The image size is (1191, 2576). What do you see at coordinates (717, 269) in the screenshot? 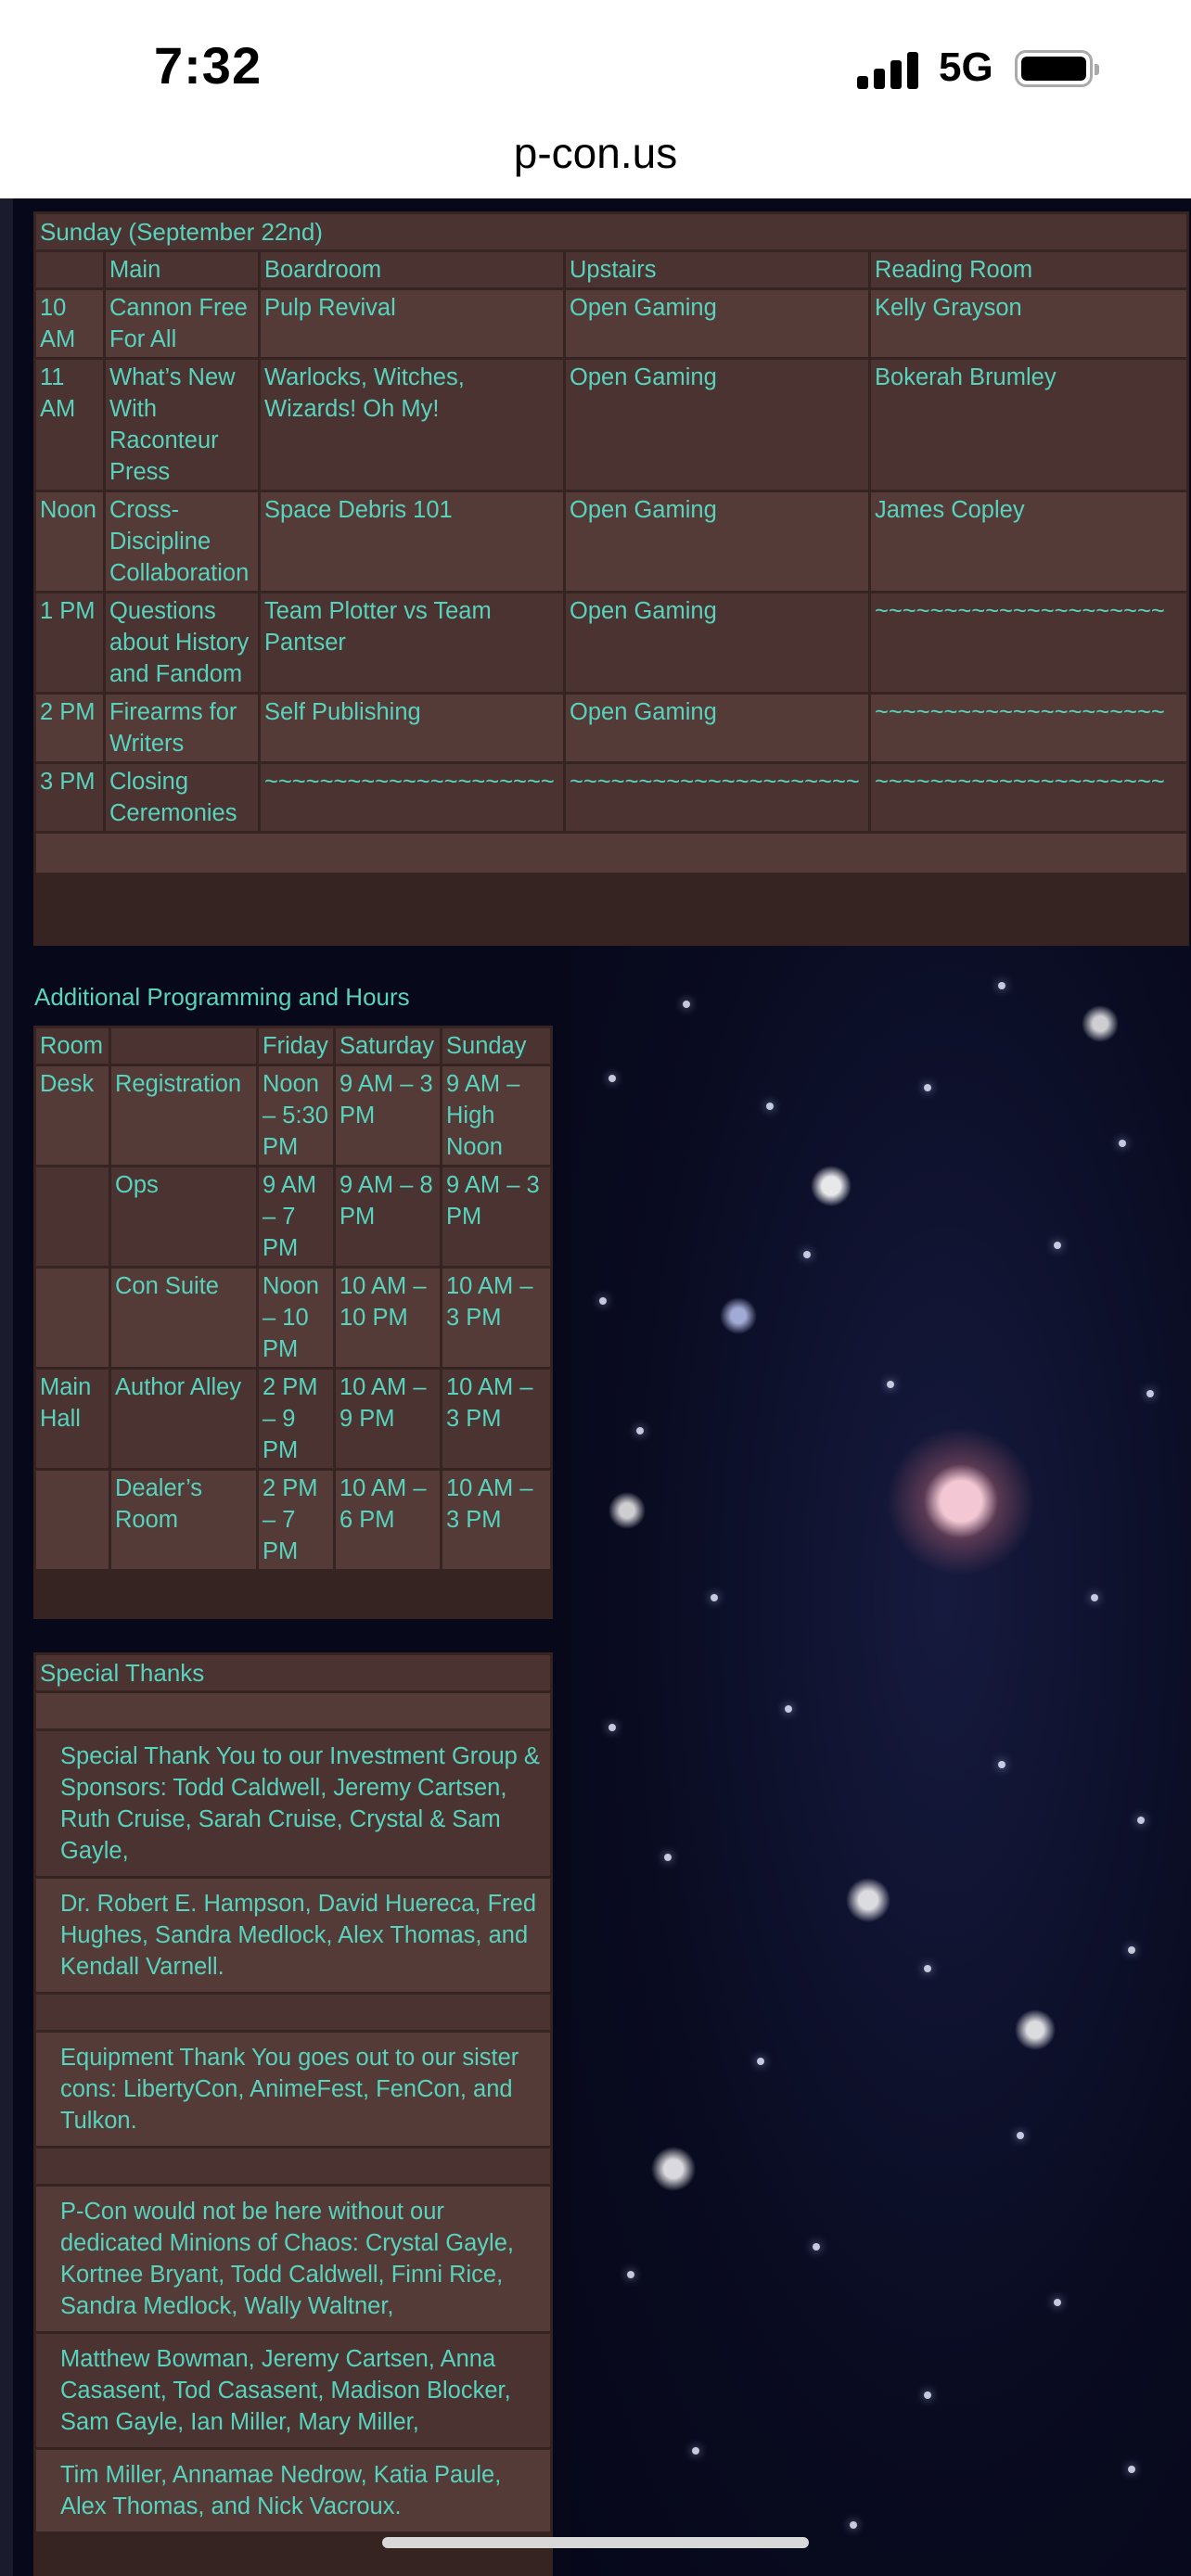
I see `col-header: Upstairs` at bounding box center [717, 269].